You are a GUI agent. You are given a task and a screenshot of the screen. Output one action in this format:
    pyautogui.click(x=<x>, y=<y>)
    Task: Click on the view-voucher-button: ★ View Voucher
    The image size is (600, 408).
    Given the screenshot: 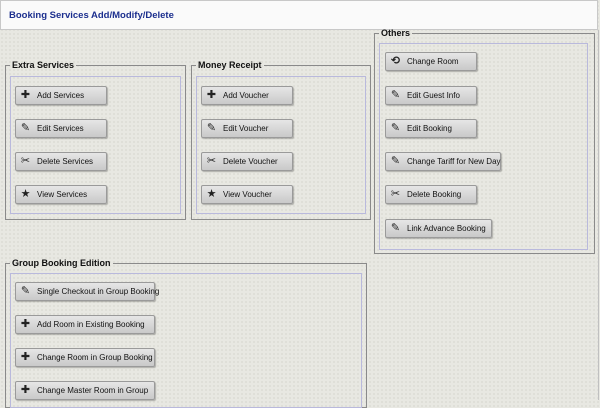 What is the action you would take?
    pyautogui.click(x=247, y=194)
    